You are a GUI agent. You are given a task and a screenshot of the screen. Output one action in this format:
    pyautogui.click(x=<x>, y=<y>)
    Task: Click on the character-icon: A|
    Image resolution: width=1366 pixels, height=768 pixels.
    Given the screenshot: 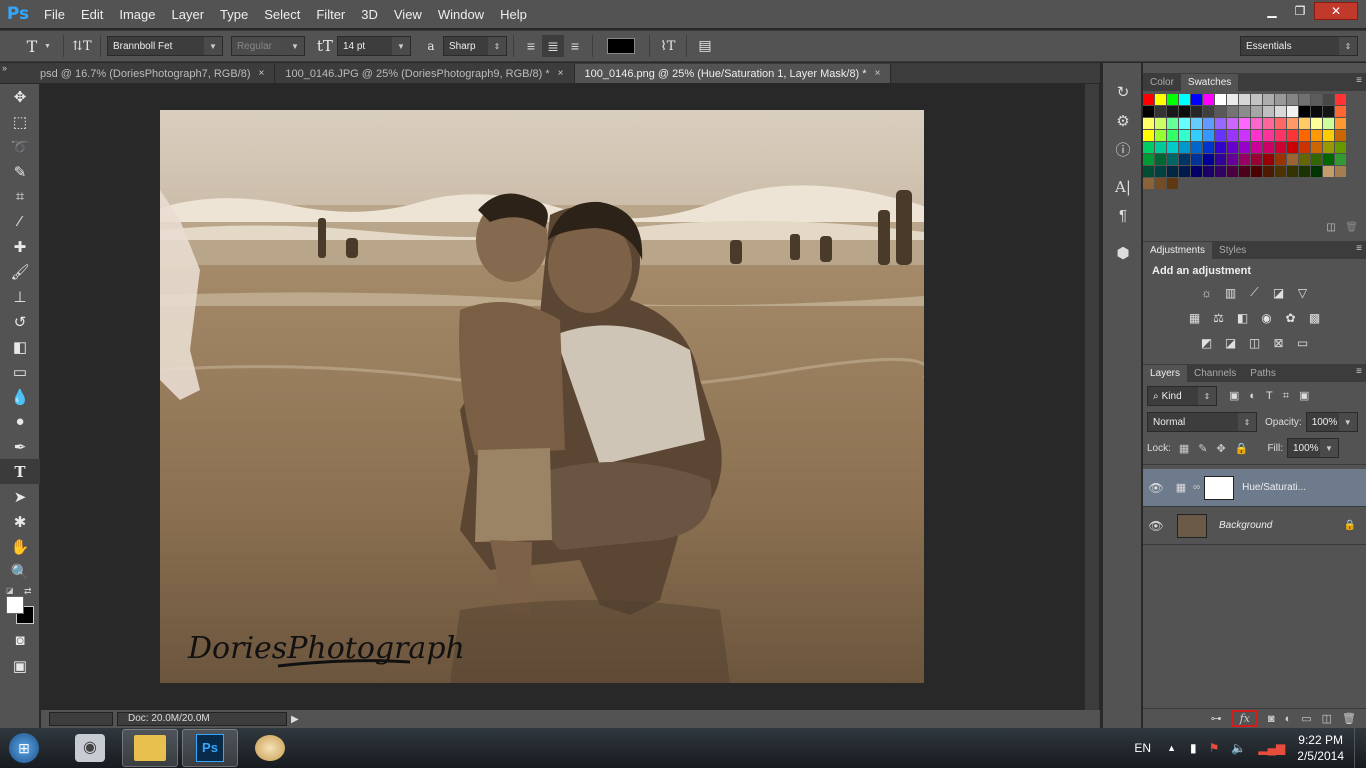 What is the action you would take?
    pyautogui.click(x=1123, y=186)
    